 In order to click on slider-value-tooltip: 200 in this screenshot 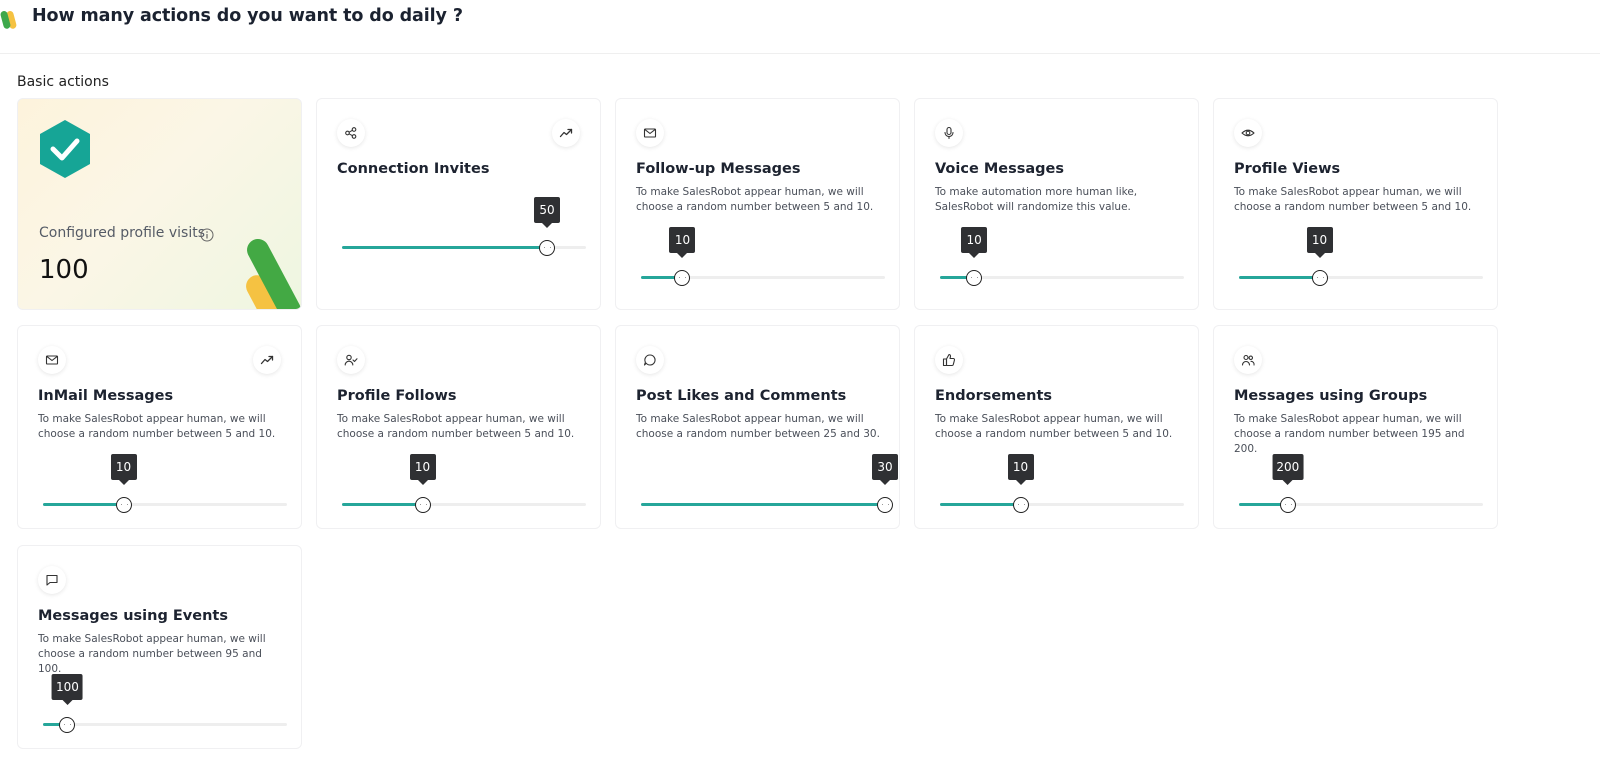, I will do `click(1288, 469)`.